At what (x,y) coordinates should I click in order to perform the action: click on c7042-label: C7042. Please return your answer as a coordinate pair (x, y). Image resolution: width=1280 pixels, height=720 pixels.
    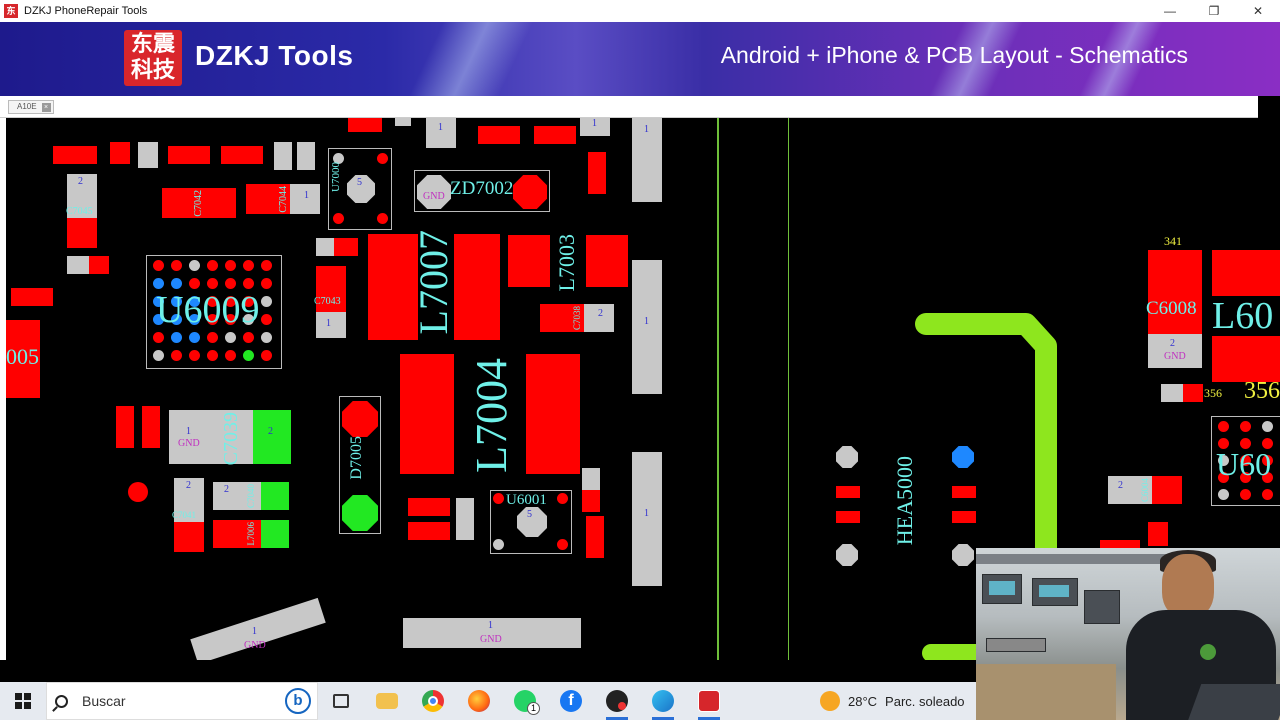
    Looking at the image, I should click on (198, 203).